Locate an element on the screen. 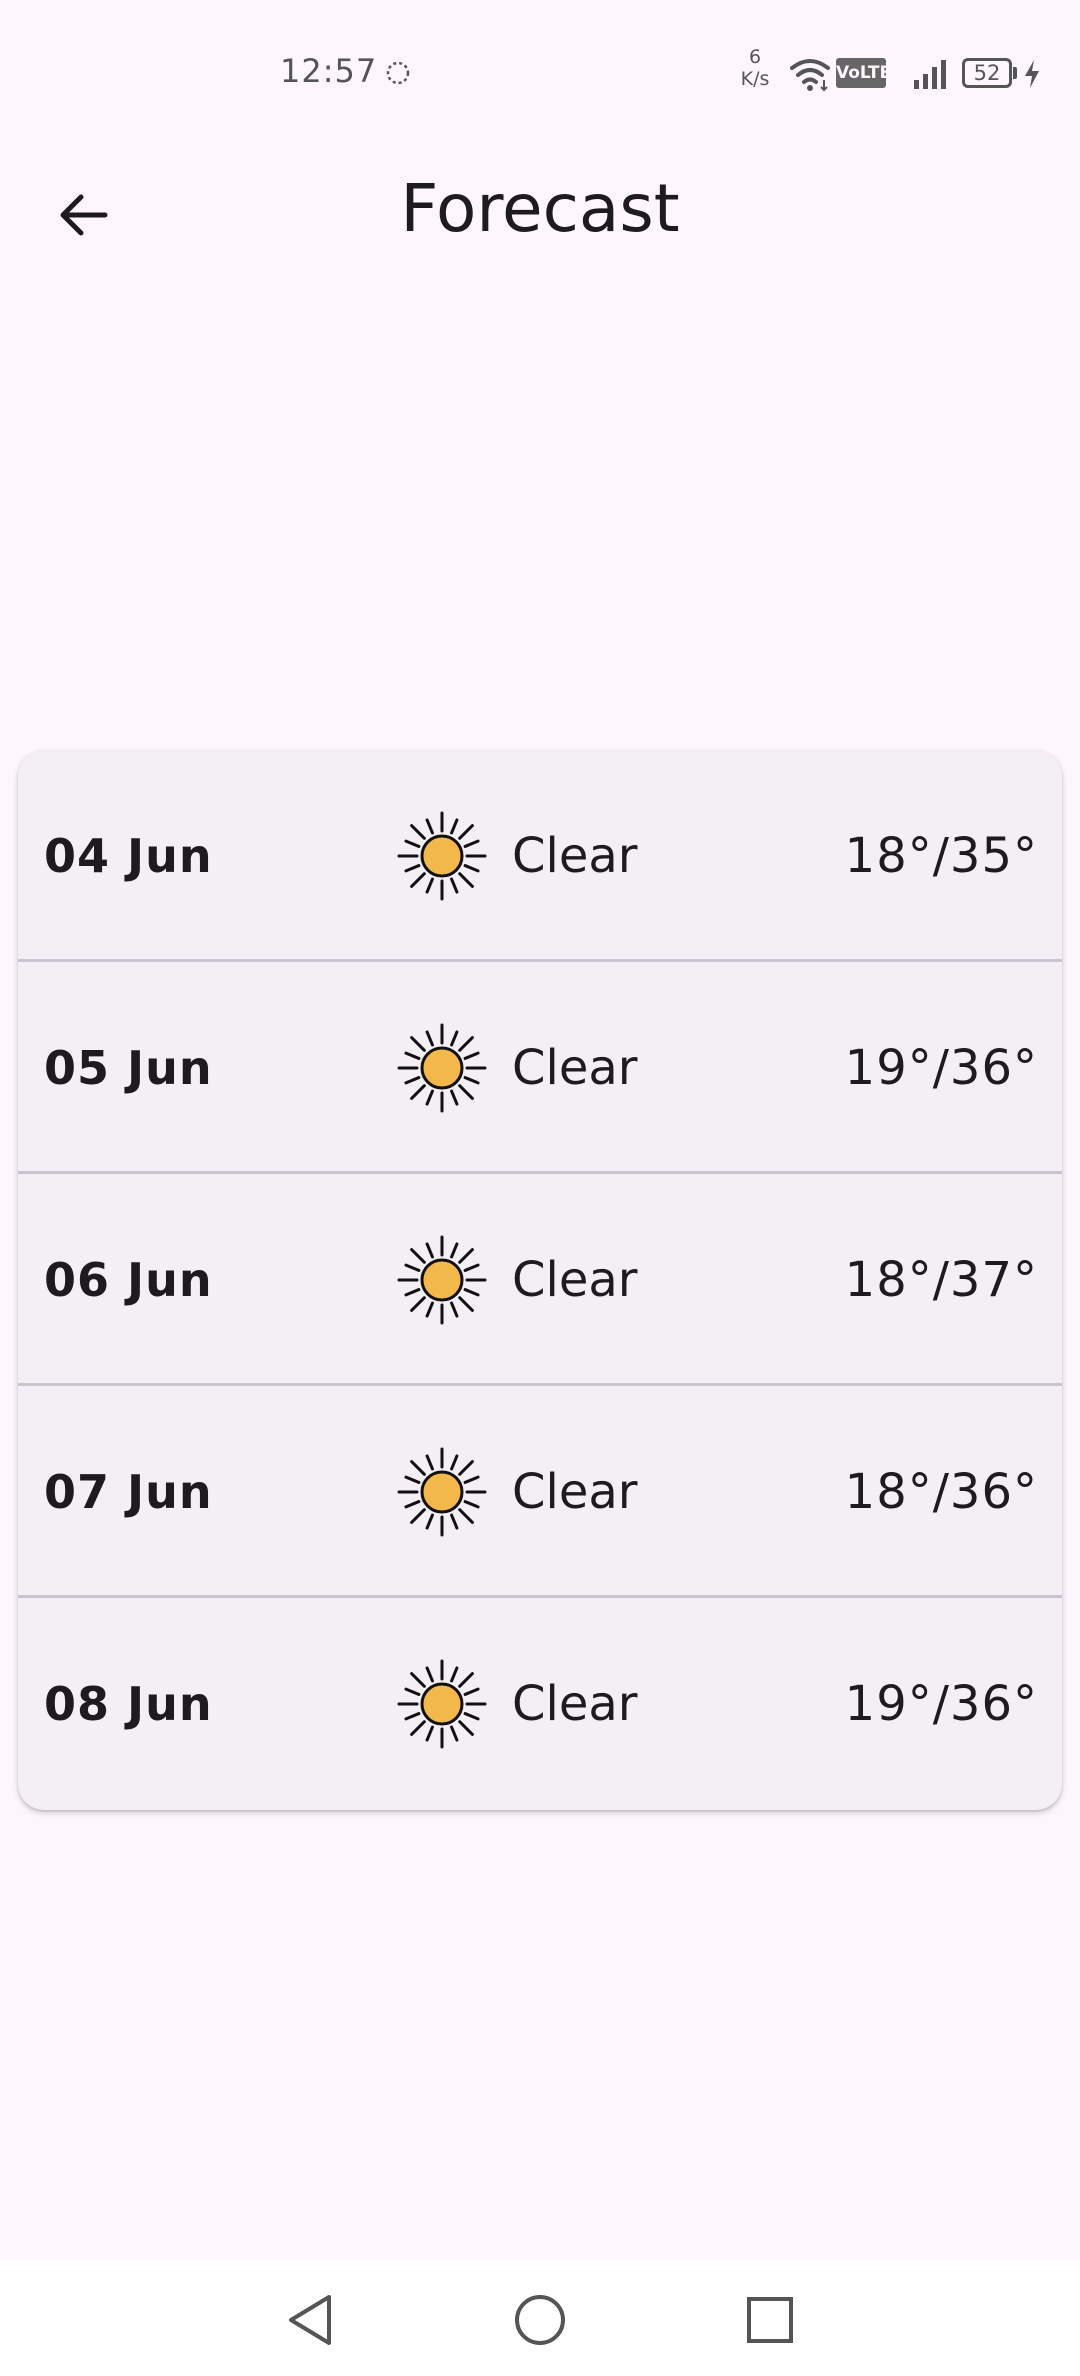  forecast-row: 08 Jun Clear 19°/36° is located at coordinates (540, 1704).